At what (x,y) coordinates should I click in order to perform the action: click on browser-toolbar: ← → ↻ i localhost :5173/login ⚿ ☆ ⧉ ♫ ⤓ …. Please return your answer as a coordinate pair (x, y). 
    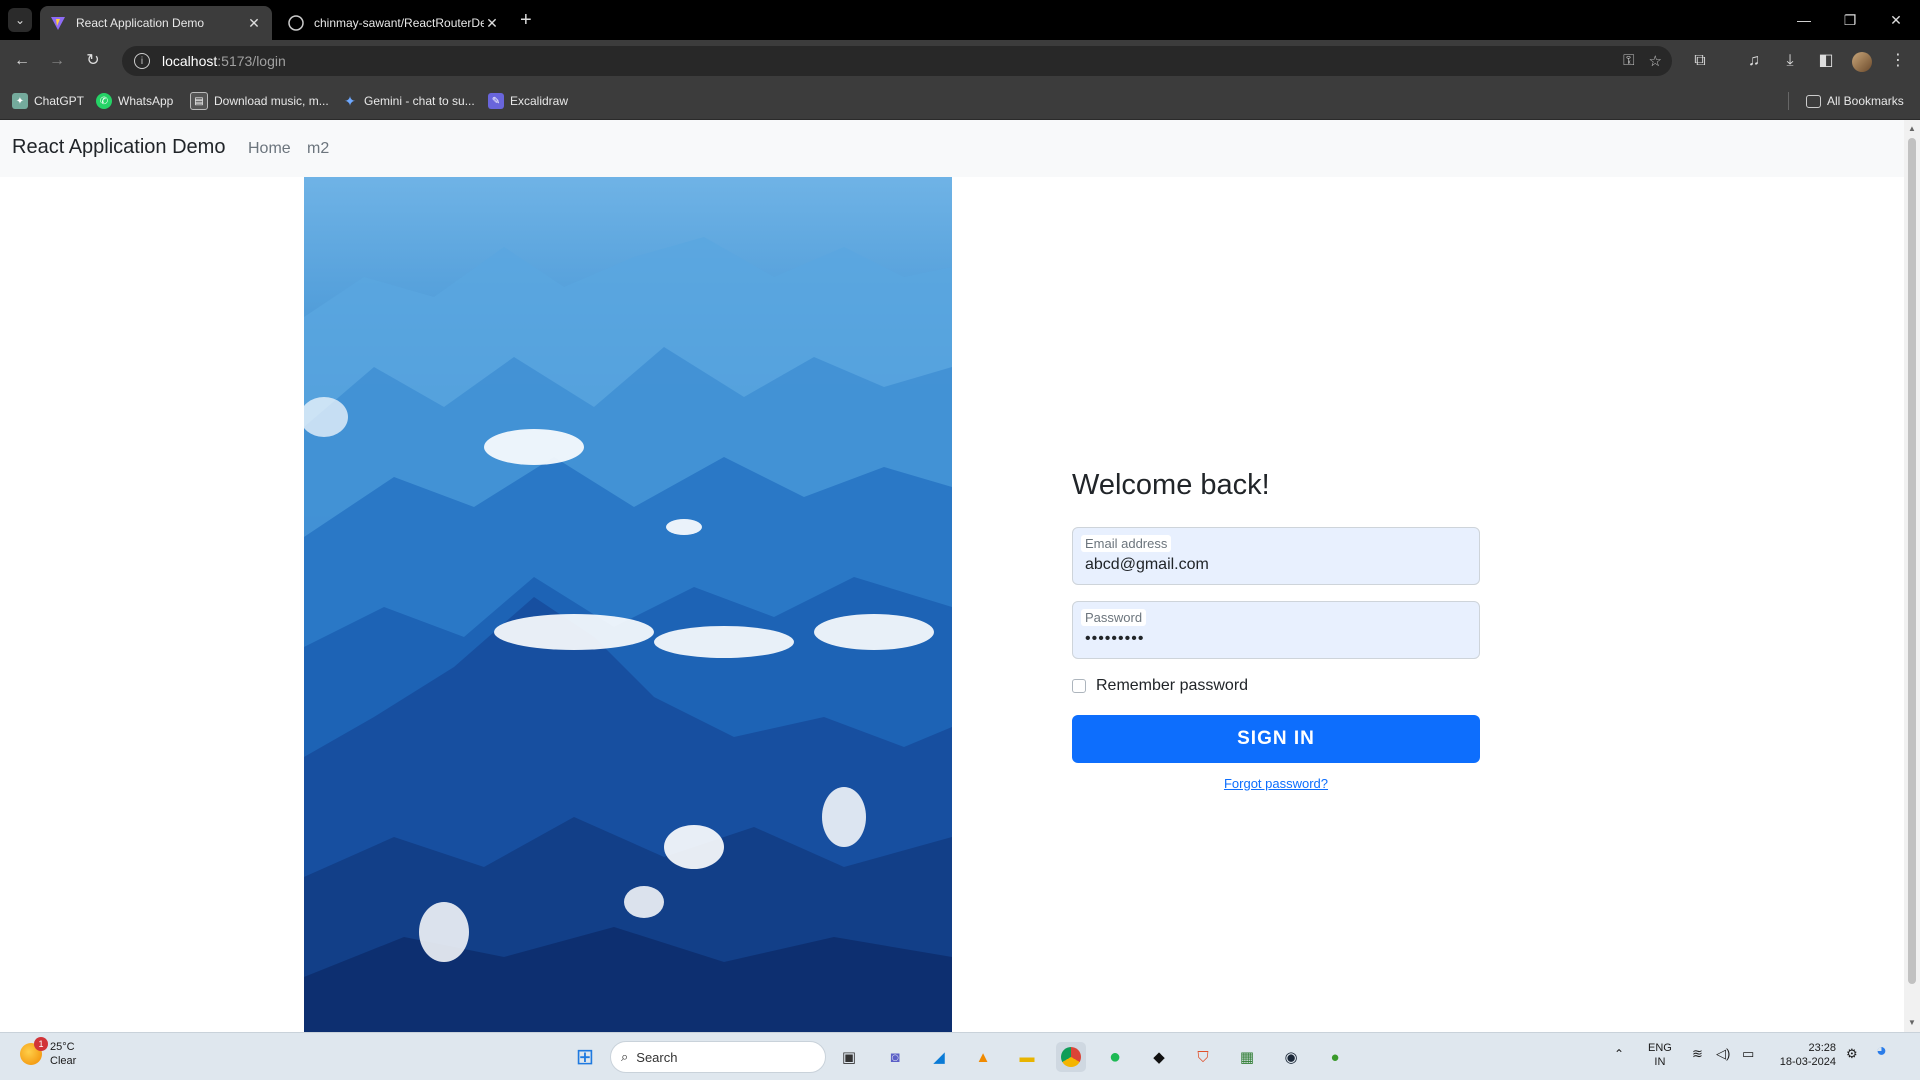
    Looking at the image, I should click on (960, 61).